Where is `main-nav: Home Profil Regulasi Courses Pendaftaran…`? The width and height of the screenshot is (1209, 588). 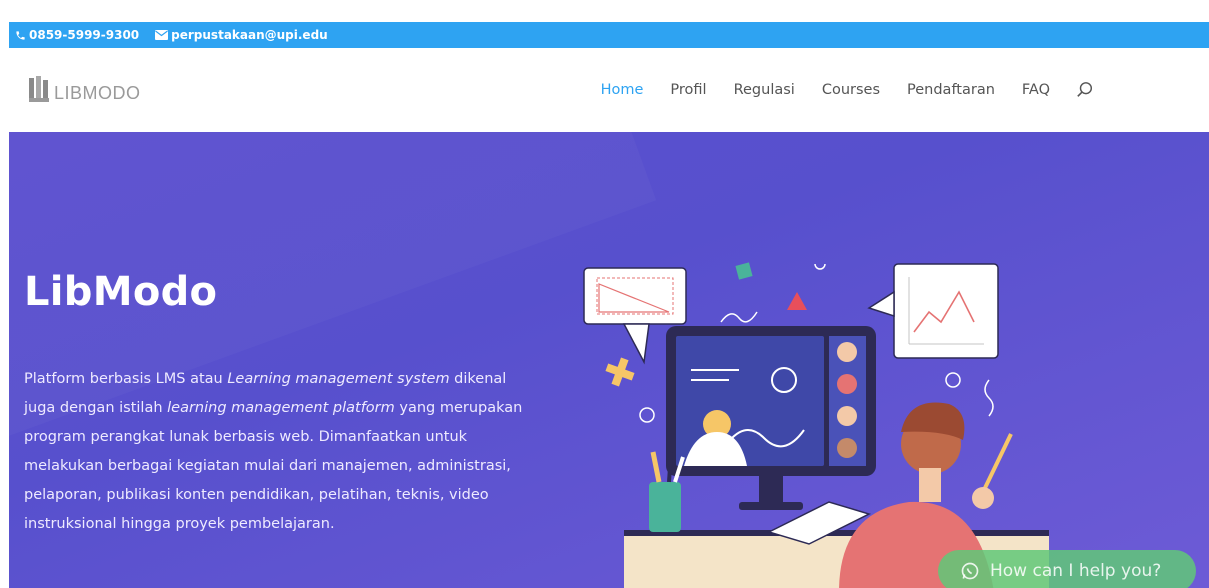
main-nav: Home Profil Regulasi Courses Pendaftaran… is located at coordinates (834, 90).